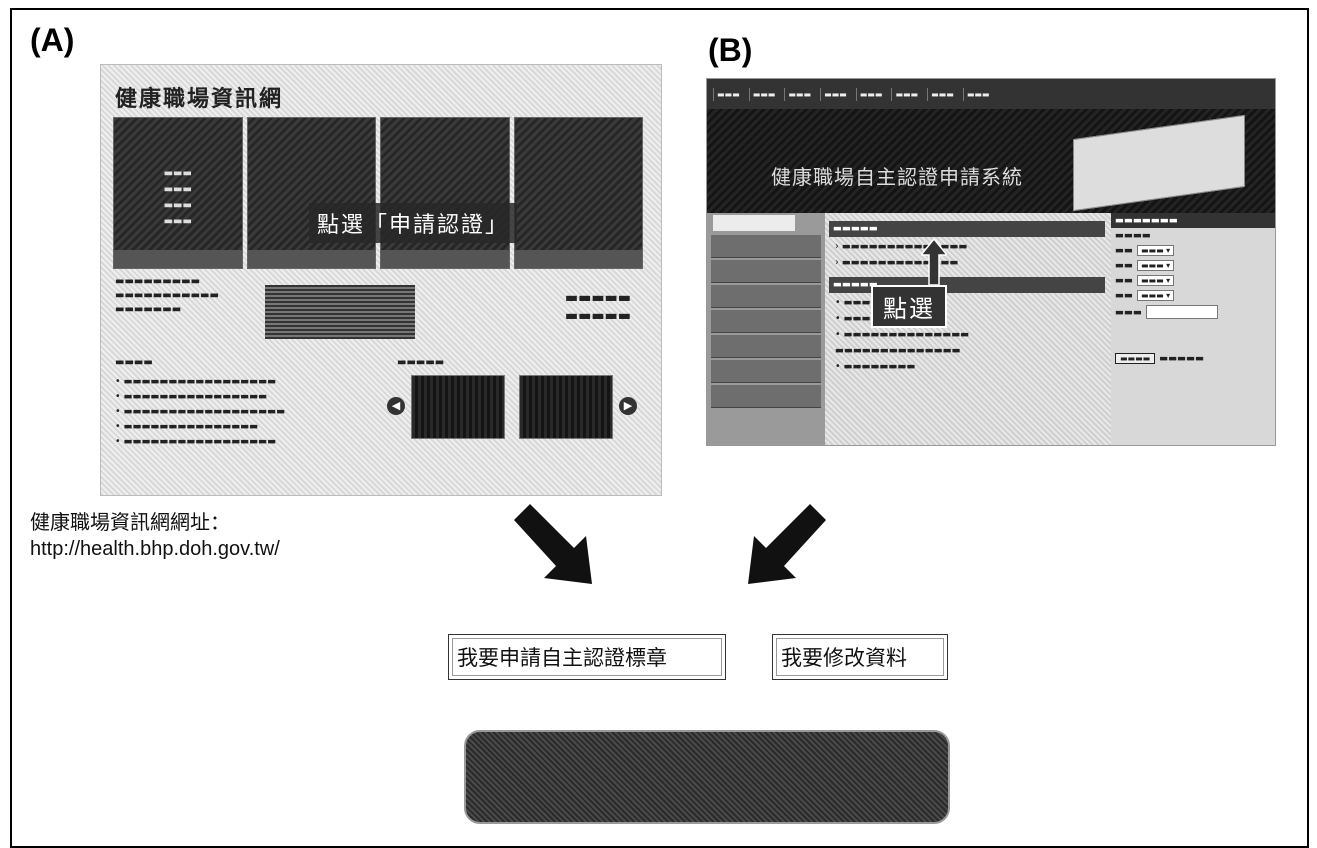  I want to click on site-url-label: 健康職場資訊網網址：, so click(130, 523).